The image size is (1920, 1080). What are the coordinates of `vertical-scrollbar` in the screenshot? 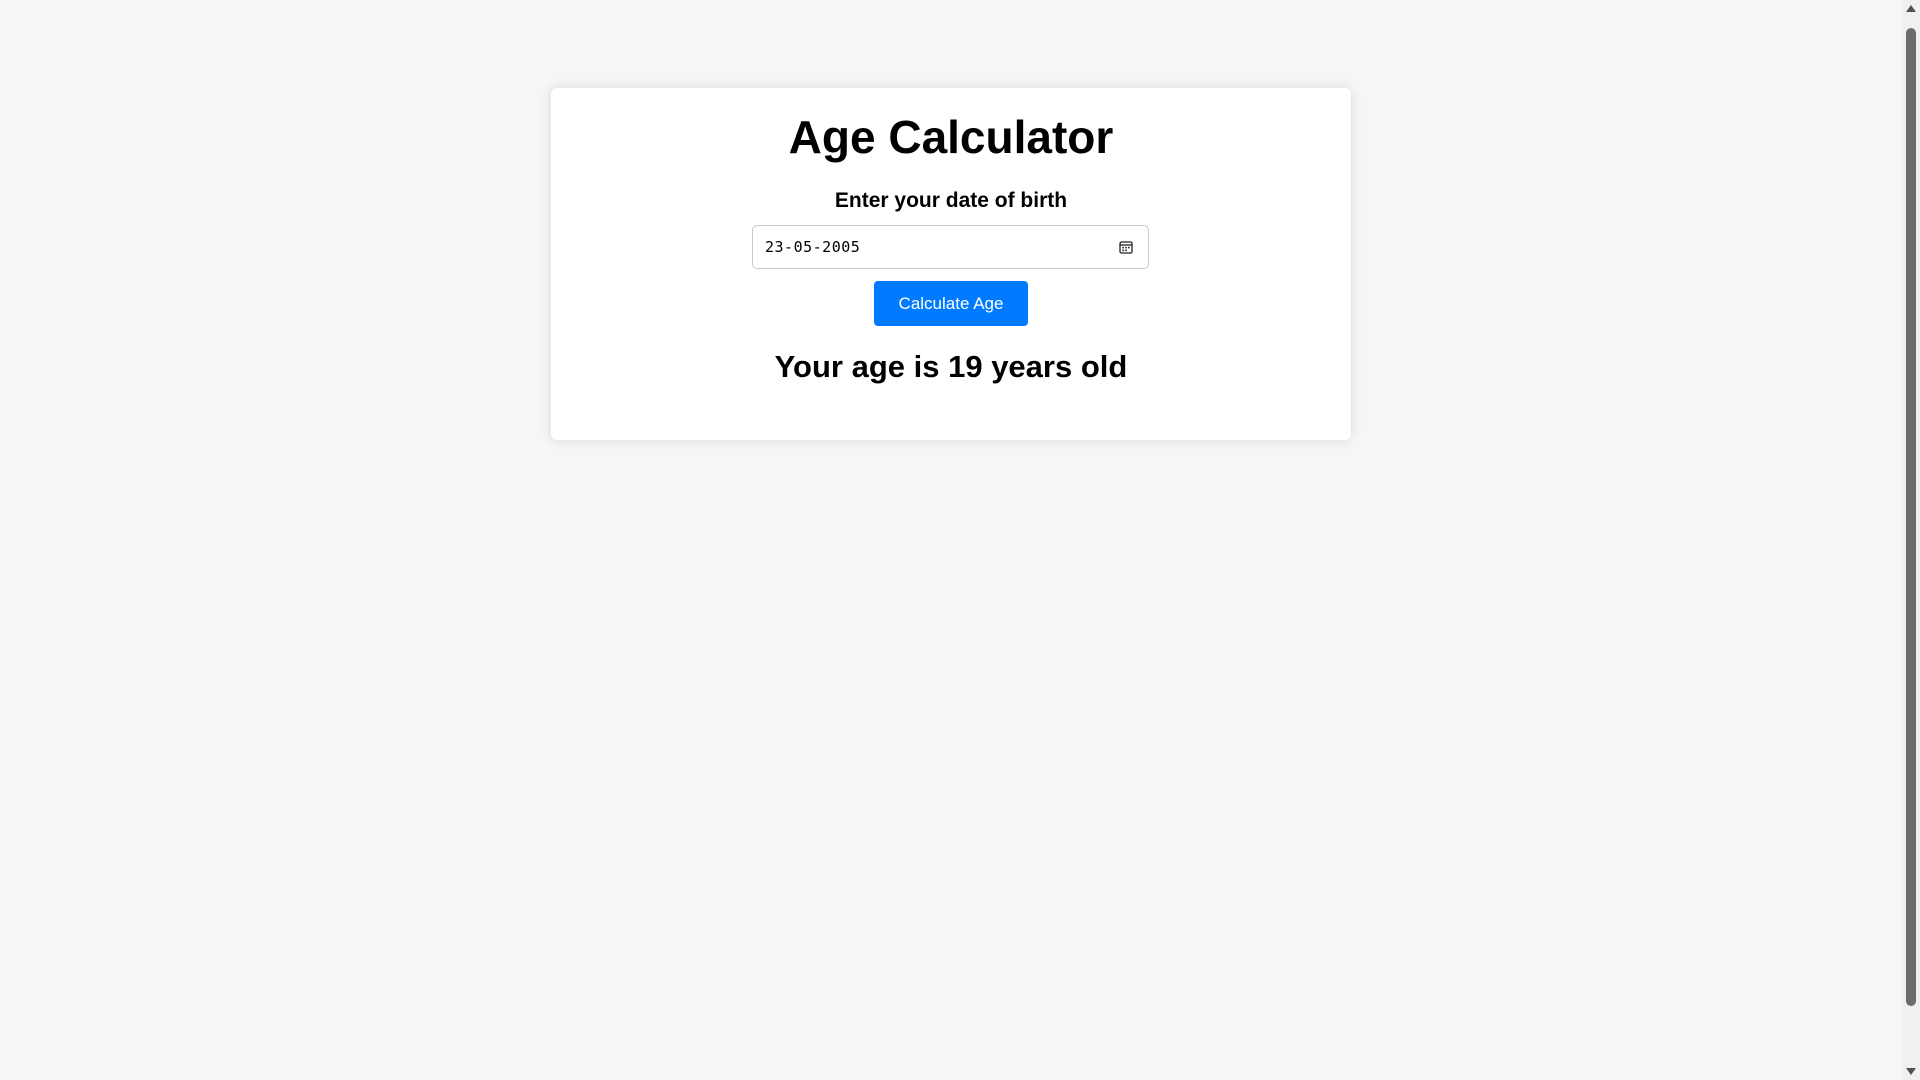 It's located at (1911, 540).